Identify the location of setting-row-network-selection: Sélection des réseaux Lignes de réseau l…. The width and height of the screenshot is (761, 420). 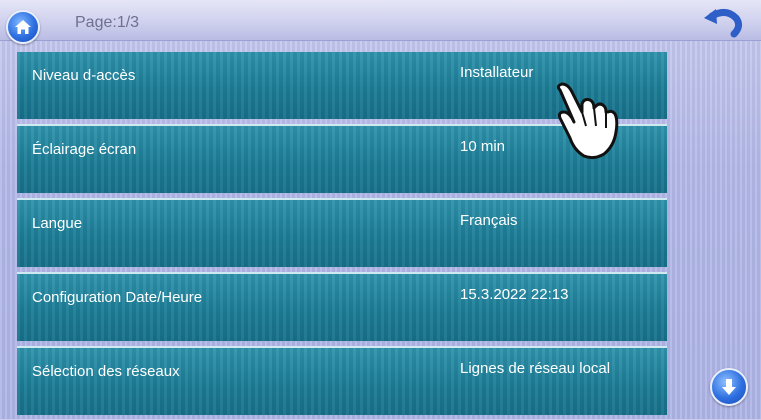
(342, 380).